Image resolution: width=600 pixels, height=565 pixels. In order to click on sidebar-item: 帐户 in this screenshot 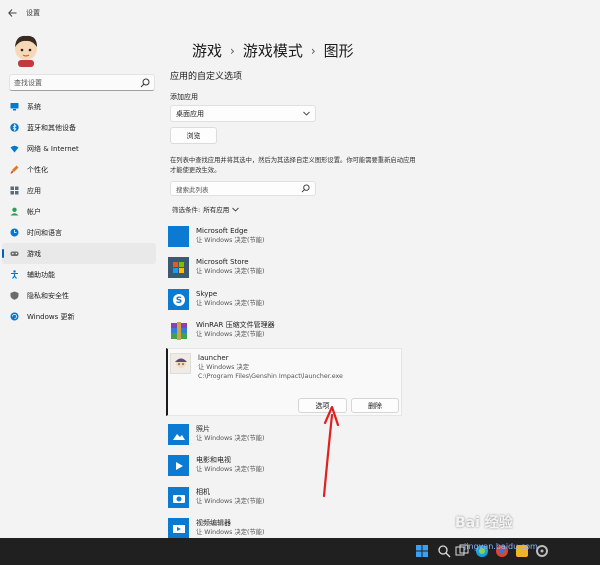, I will do `click(79, 211)`.